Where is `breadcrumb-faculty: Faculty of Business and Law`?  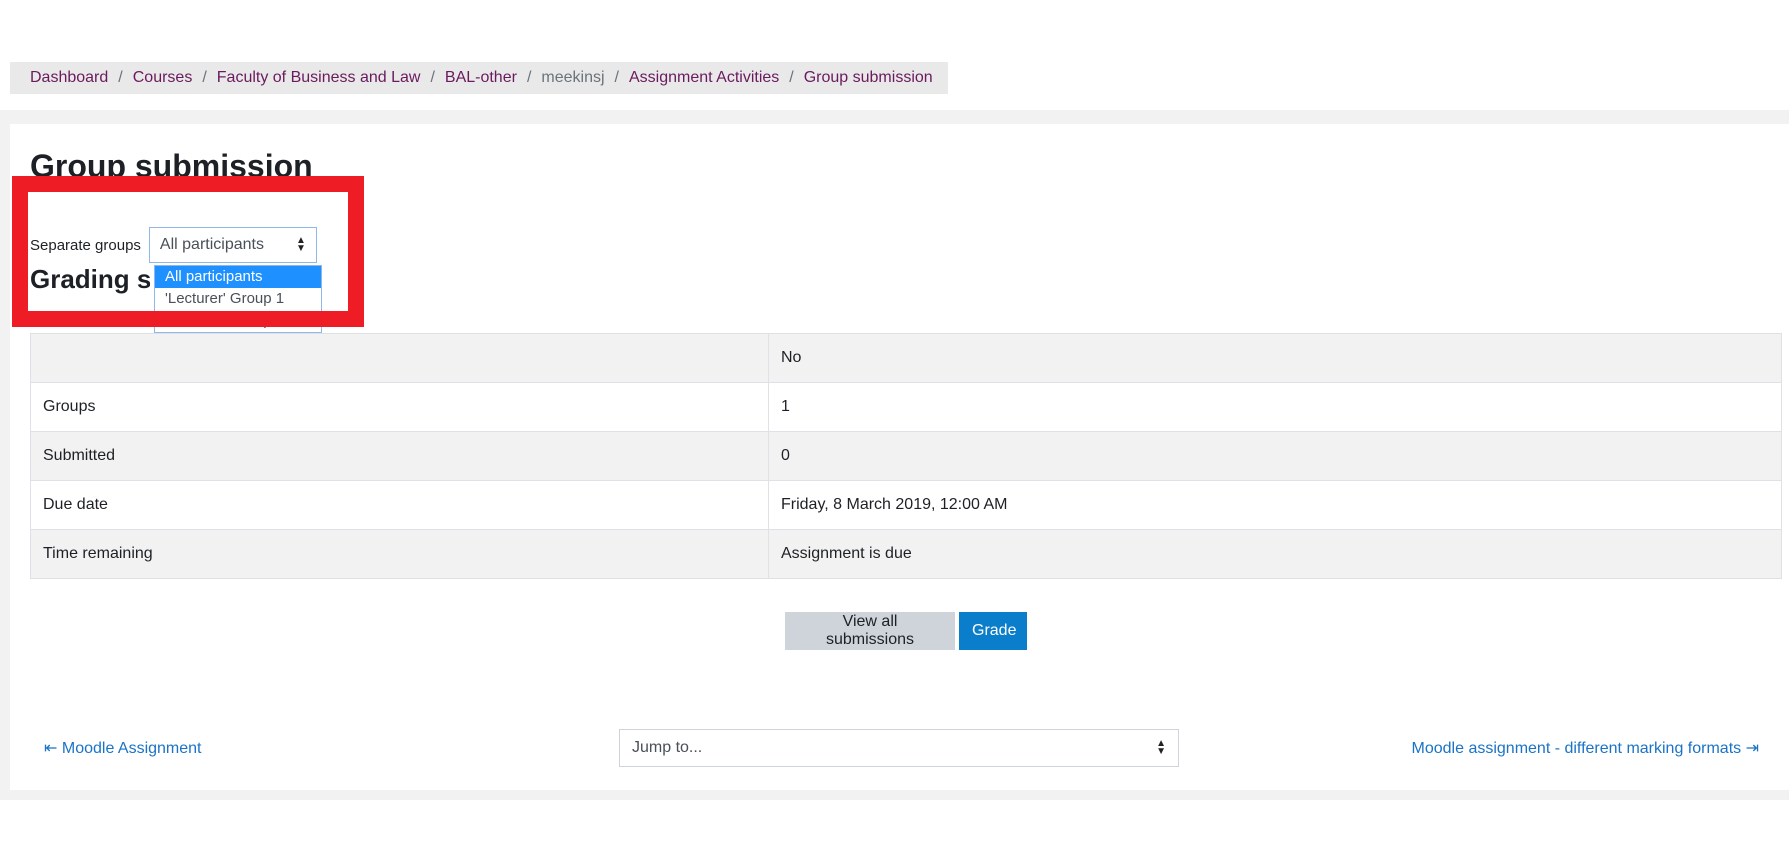 breadcrumb-faculty: Faculty of Business and Law is located at coordinates (319, 78).